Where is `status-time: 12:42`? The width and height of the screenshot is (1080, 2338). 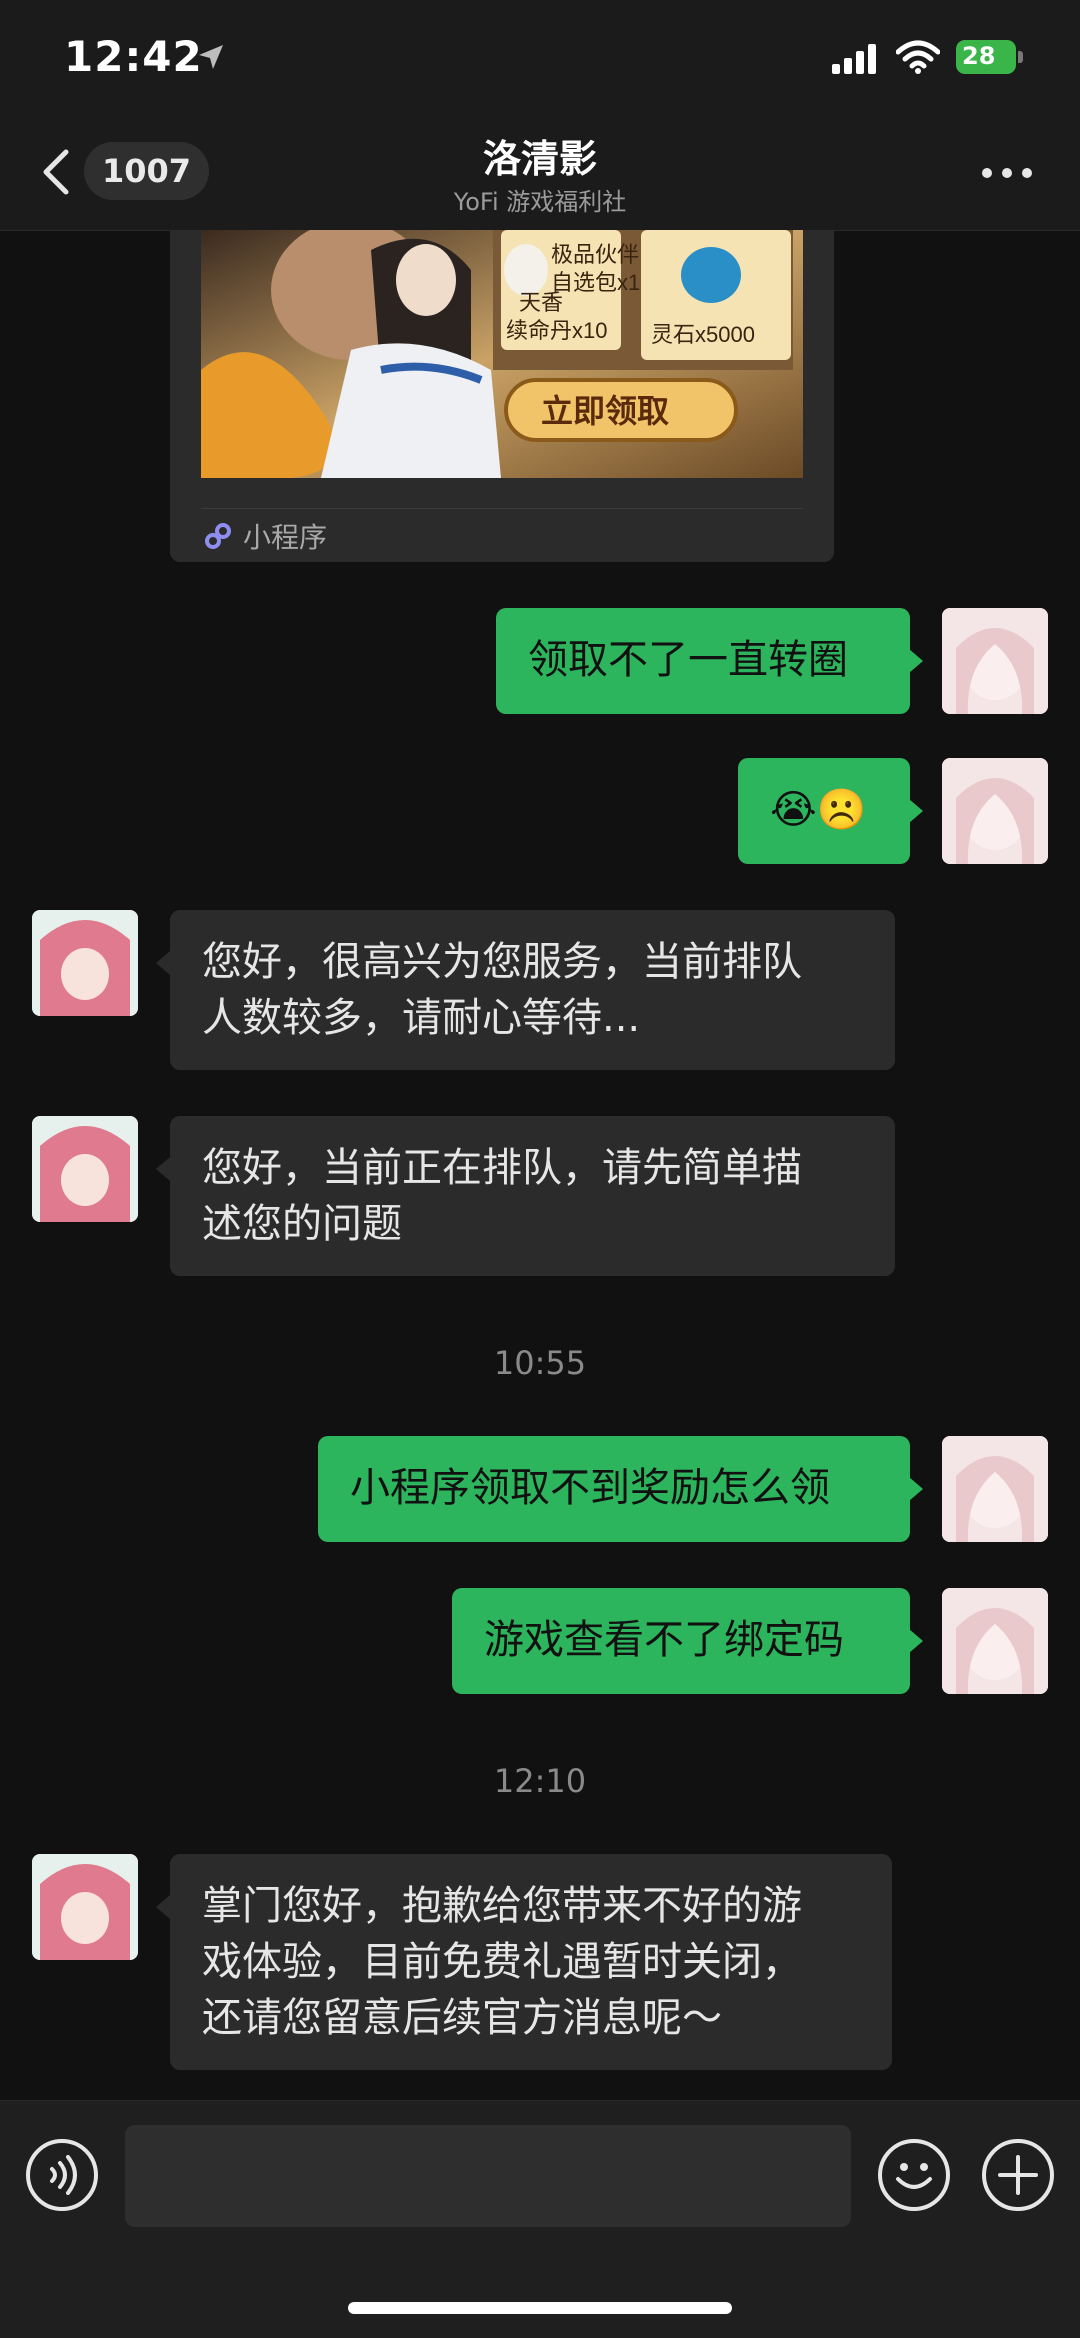
status-time: 12:42 is located at coordinates (133, 56).